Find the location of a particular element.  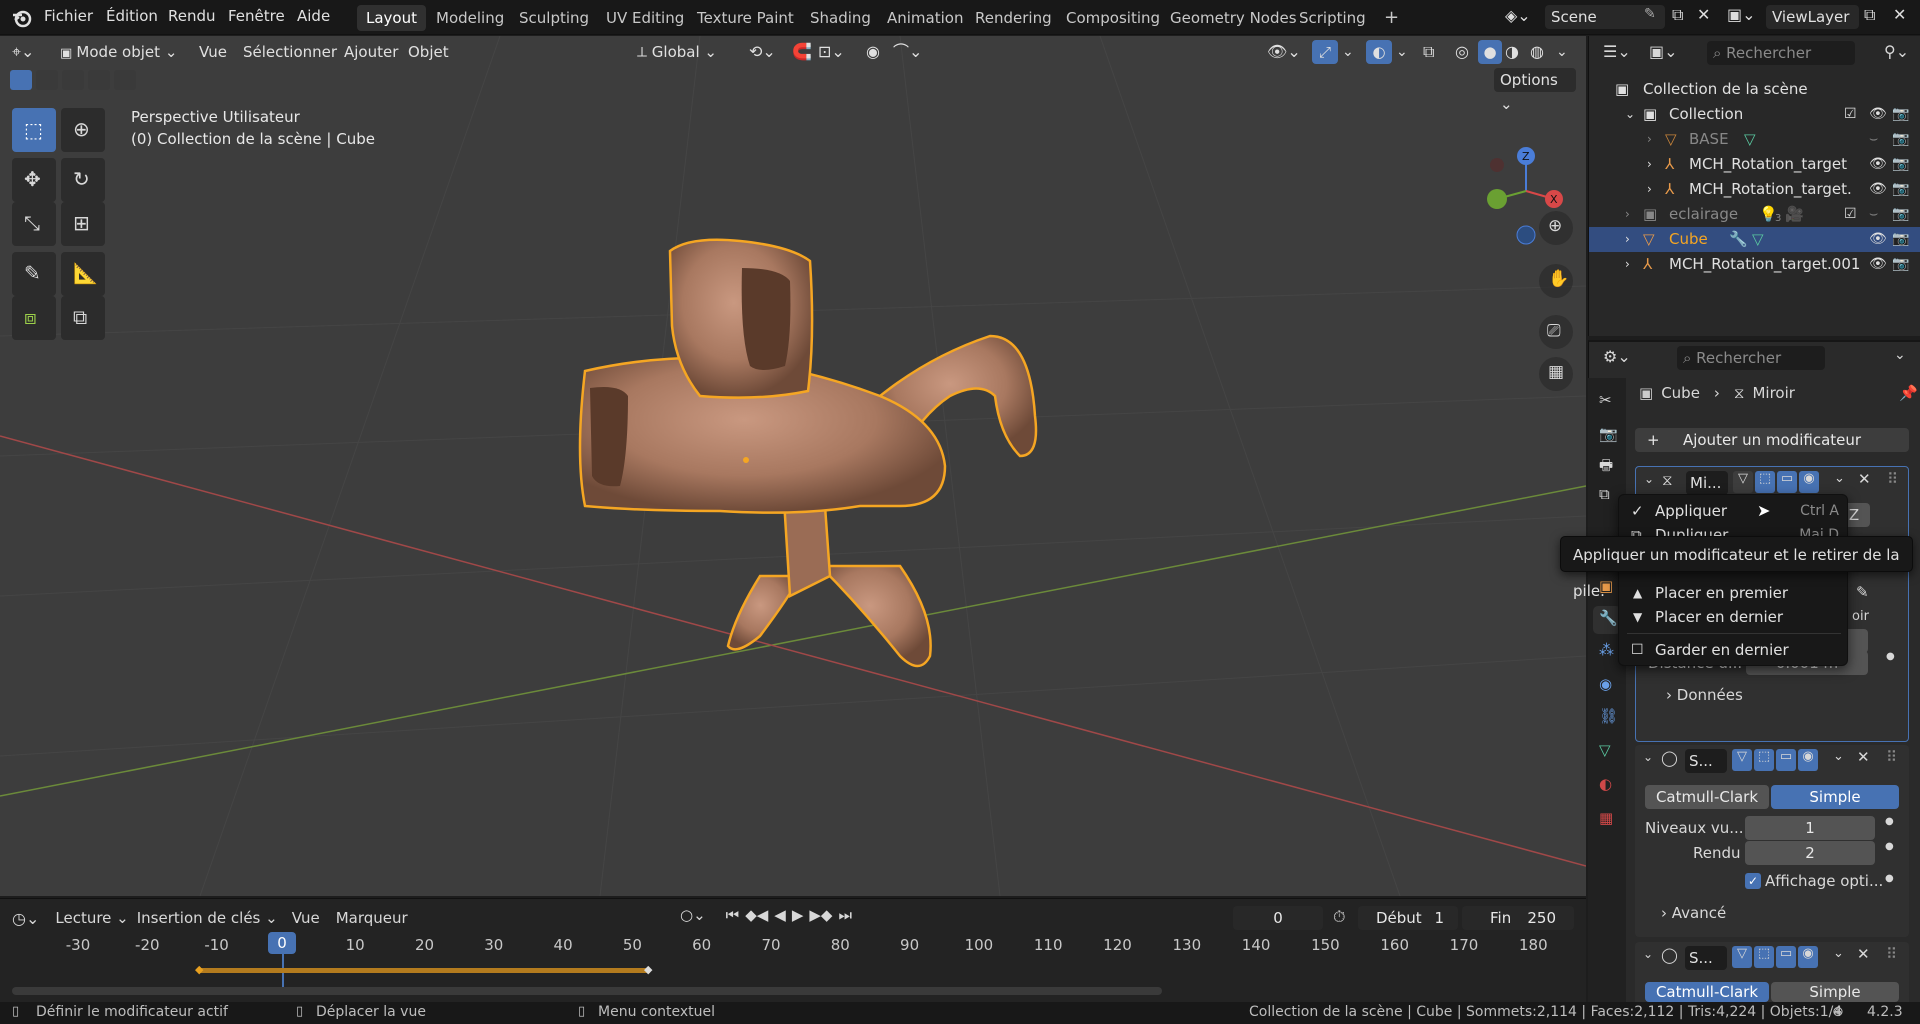

pivot-icon: ⟲⌄ is located at coordinates (762, 52).